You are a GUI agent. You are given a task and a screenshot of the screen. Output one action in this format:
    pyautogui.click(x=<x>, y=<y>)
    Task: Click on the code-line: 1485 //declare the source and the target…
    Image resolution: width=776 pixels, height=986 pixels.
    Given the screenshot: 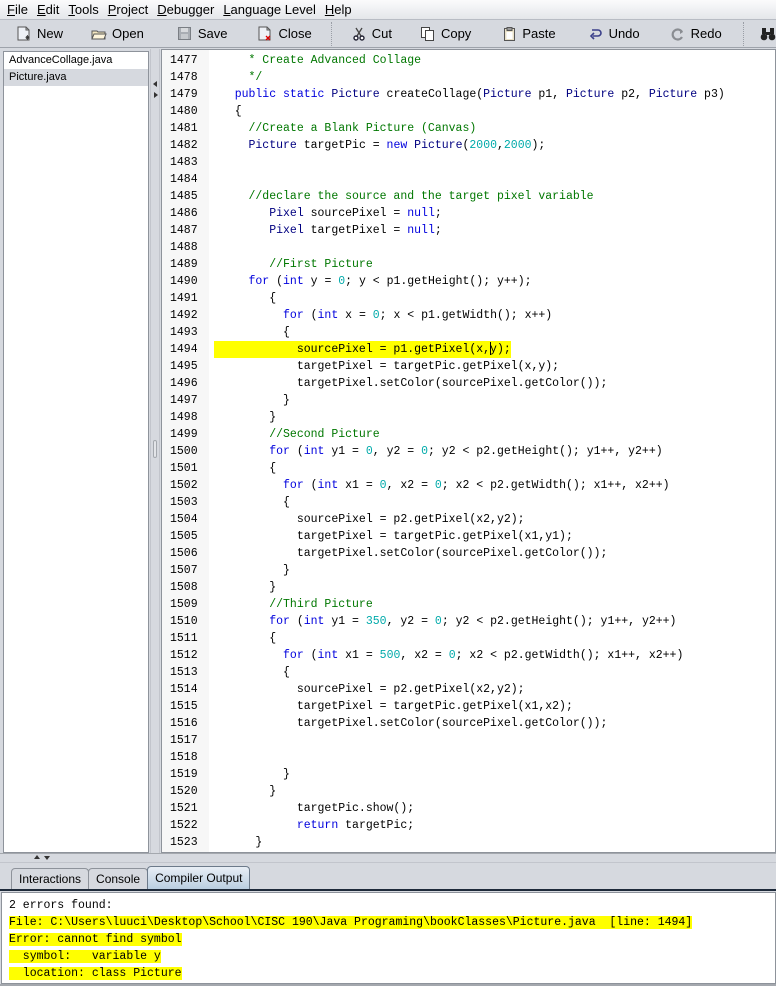 What is the action you would take?
    pyautogui.click(x=468, y=196)
    